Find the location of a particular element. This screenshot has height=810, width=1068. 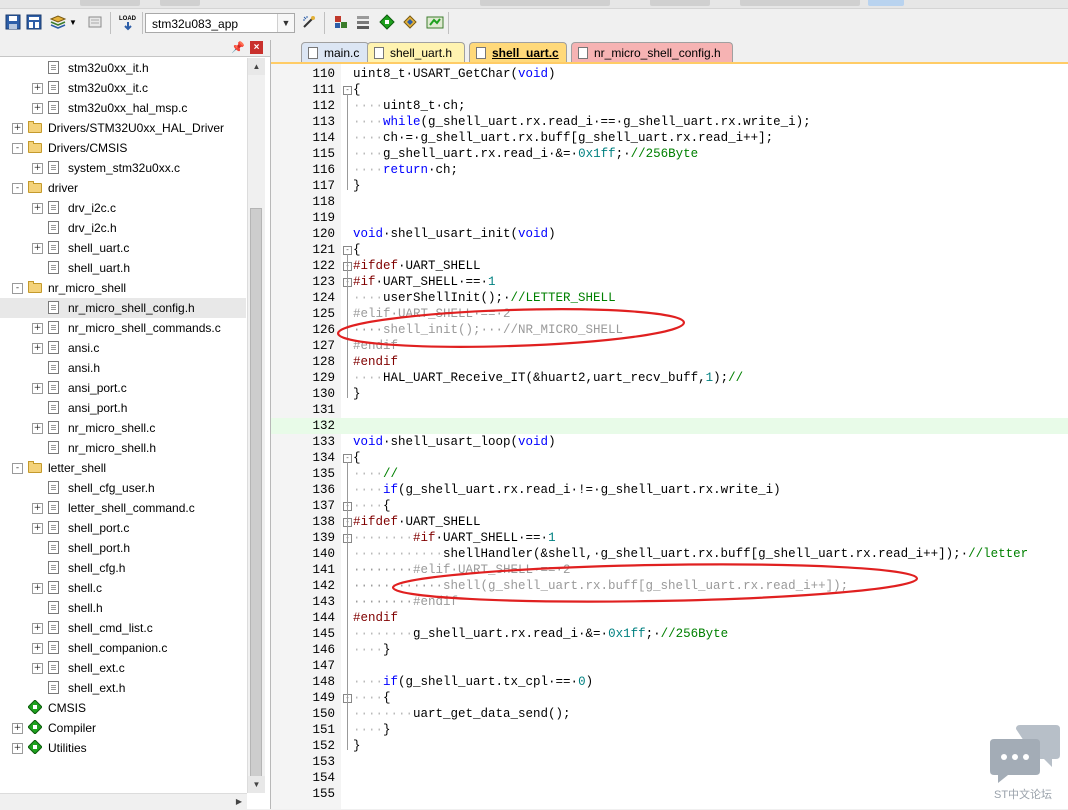

code-line: 151 ····} is located at coordinates (669, 730).